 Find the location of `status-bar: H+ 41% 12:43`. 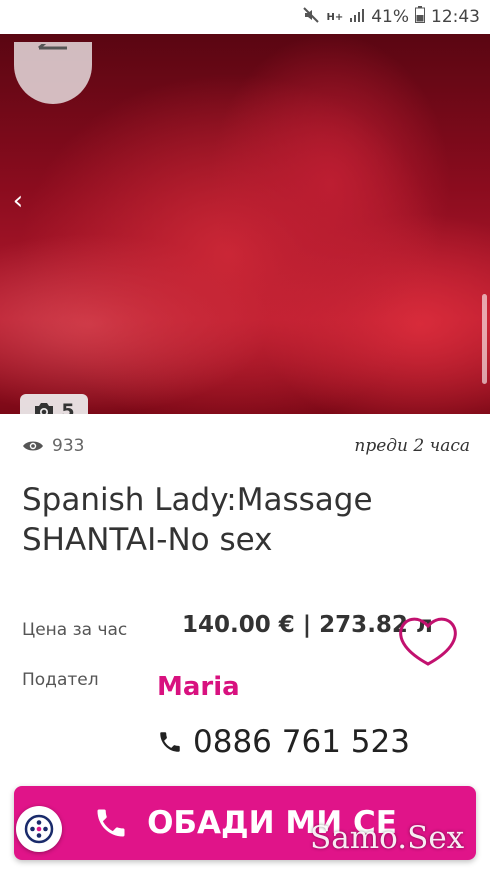

status-bar: H+ 41% 12:43 is located at coordinates (245, 17).